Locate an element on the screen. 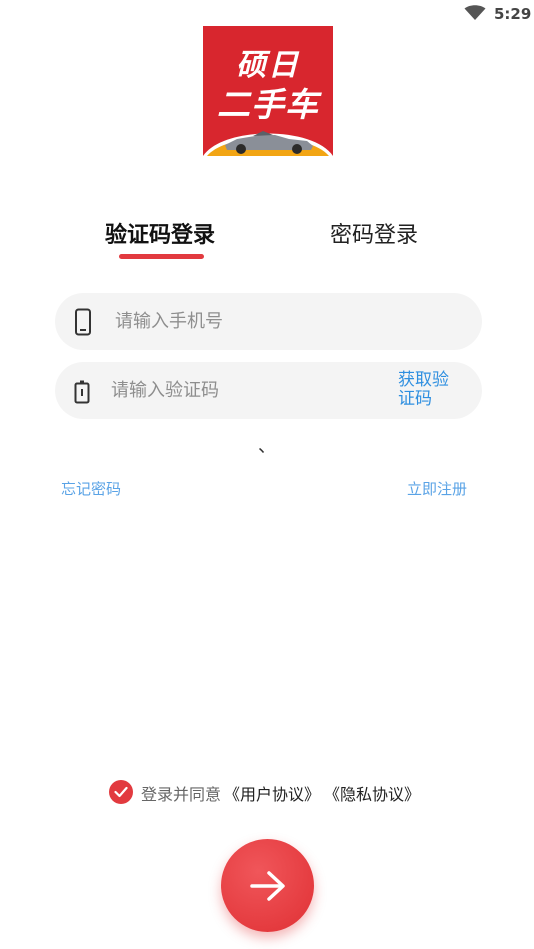 The width and height of the screenshot is (534, 949). active-tab-indicator is located at coordinates (161, 256).